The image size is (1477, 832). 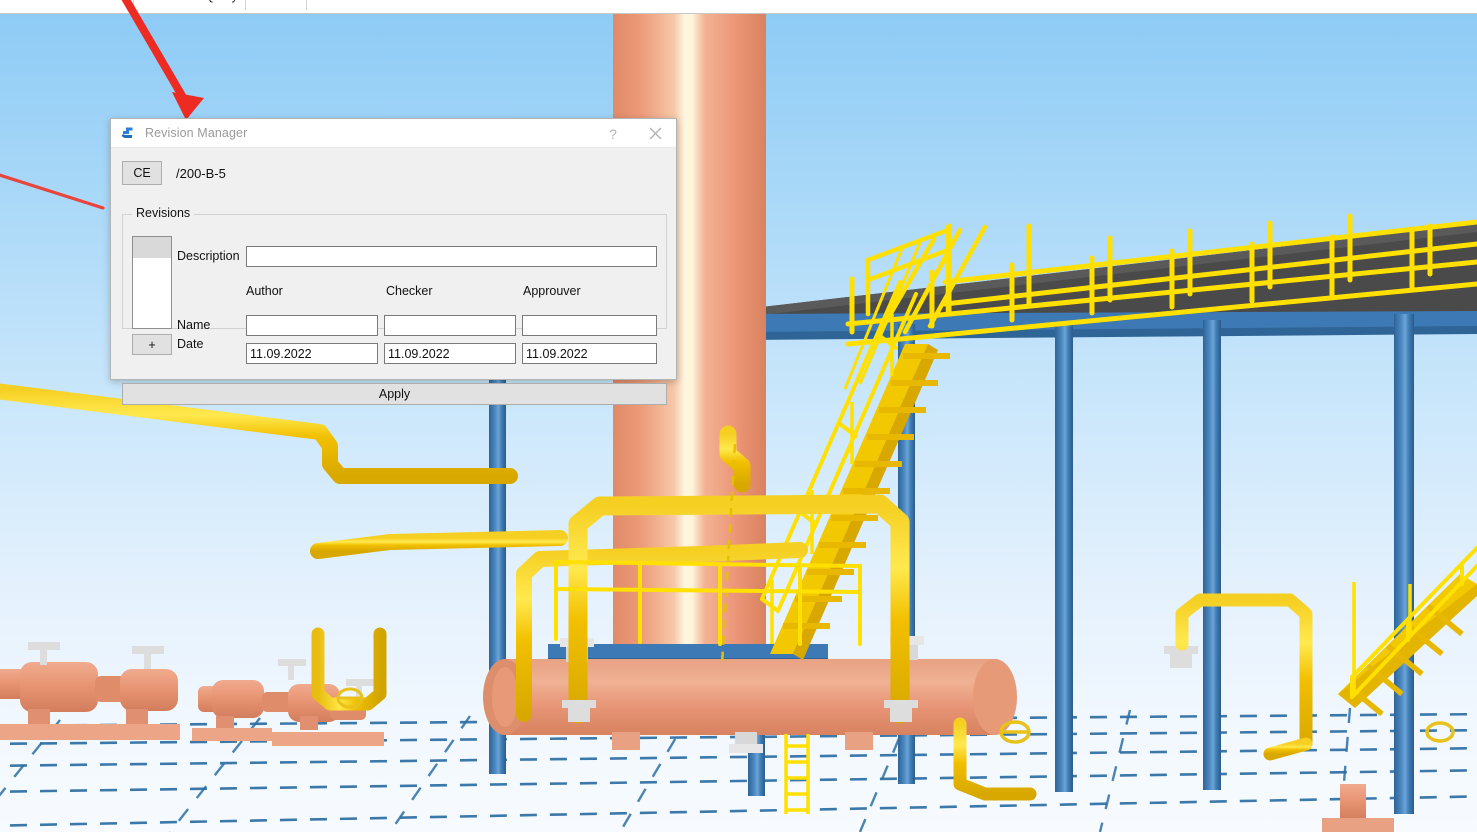 What do you see at coordinates (312, 353) in the screenshot?
I see `author-date-input` at bounding box center [312, 353].